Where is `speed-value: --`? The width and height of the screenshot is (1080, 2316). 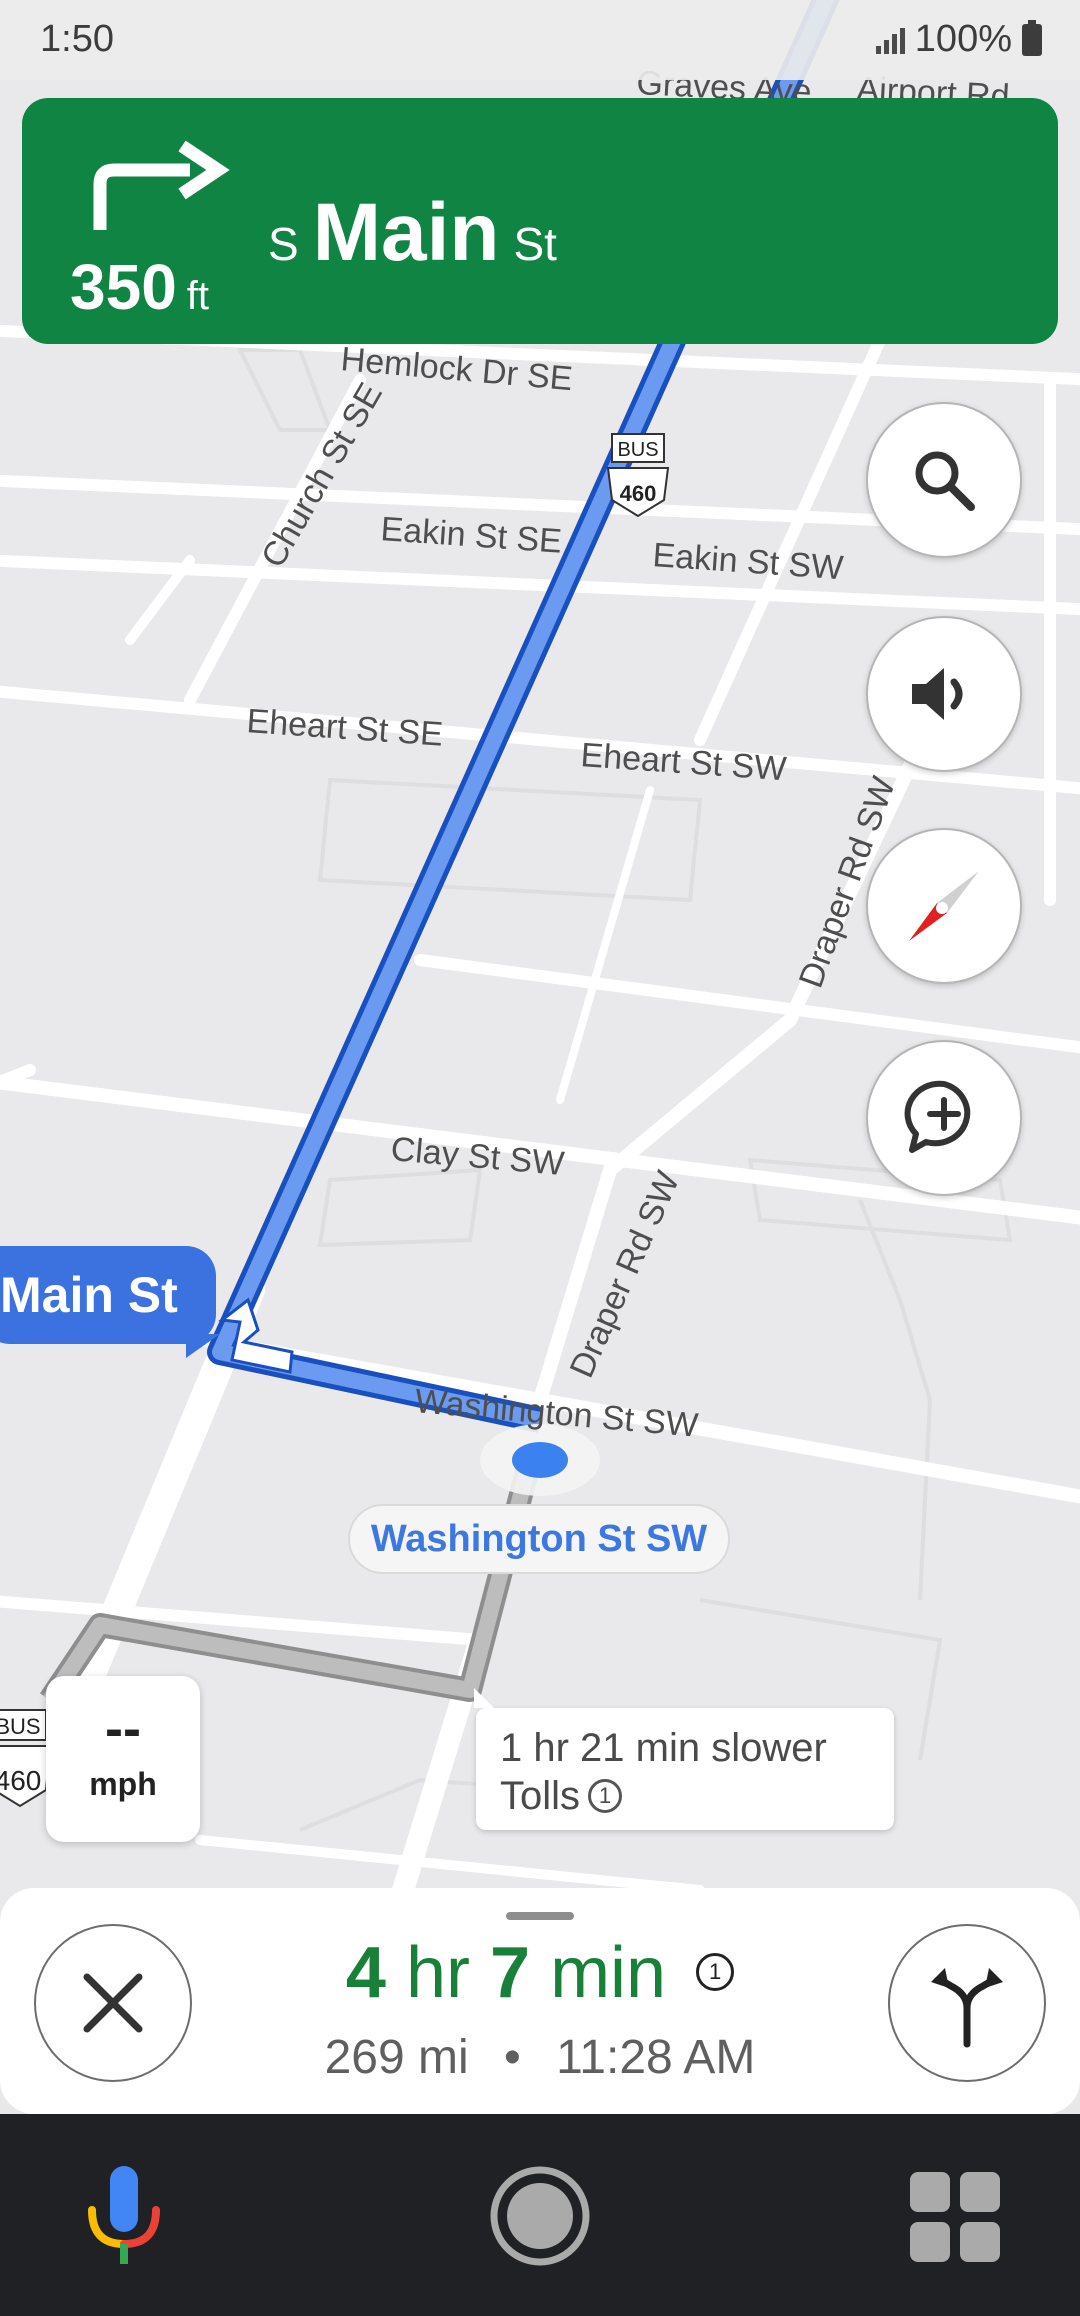
speed-value: -- is located at coordinates (123, 1729).